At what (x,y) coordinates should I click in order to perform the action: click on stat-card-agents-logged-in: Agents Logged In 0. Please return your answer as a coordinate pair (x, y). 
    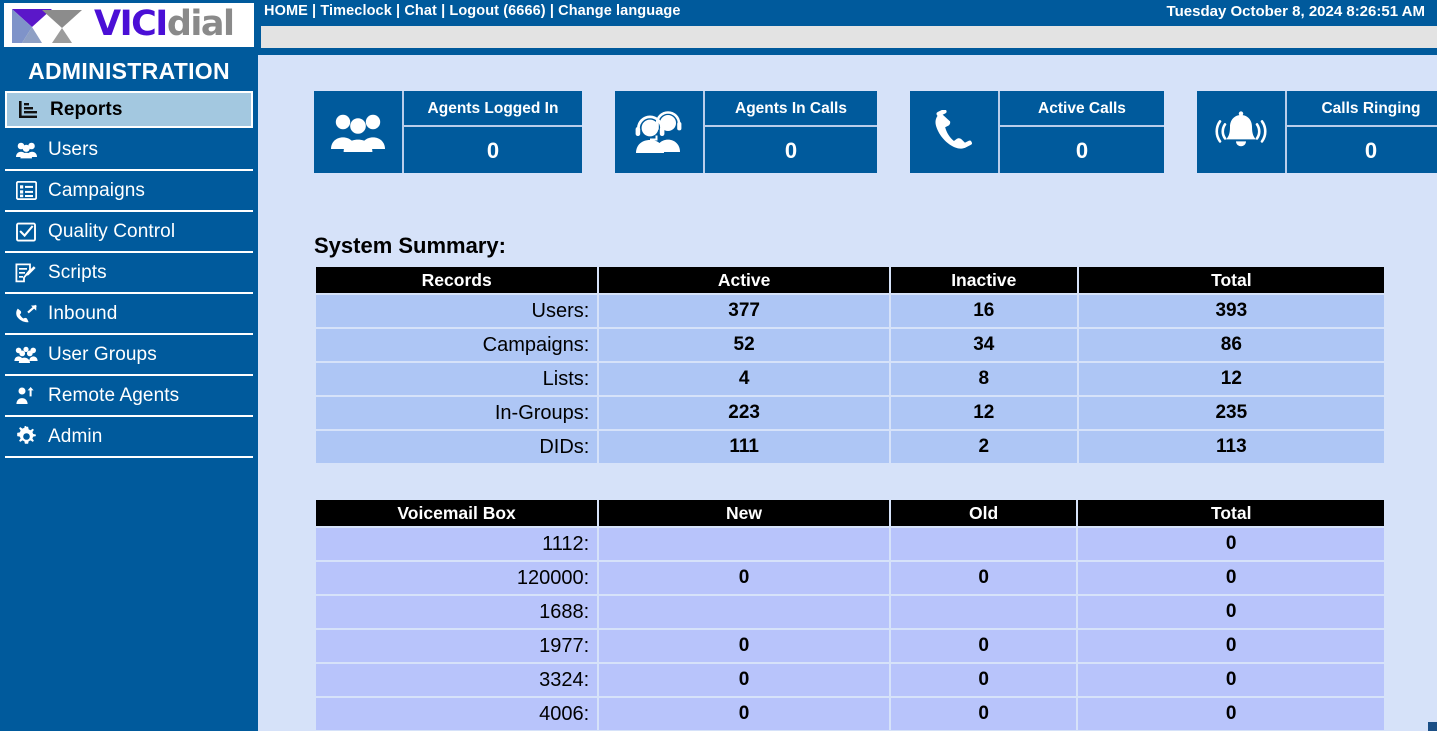
    Looking at the image, I should click on (448, 132).